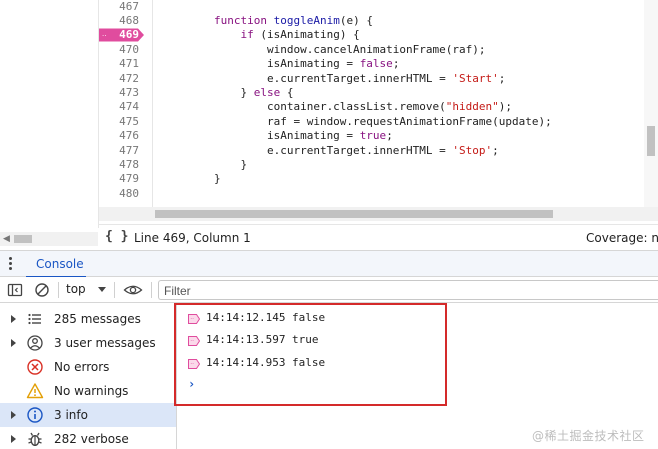  Describe the element at coordinates (651, 141) in the screenshot. I see `editor-vertical-scroll-thumb` at that location.